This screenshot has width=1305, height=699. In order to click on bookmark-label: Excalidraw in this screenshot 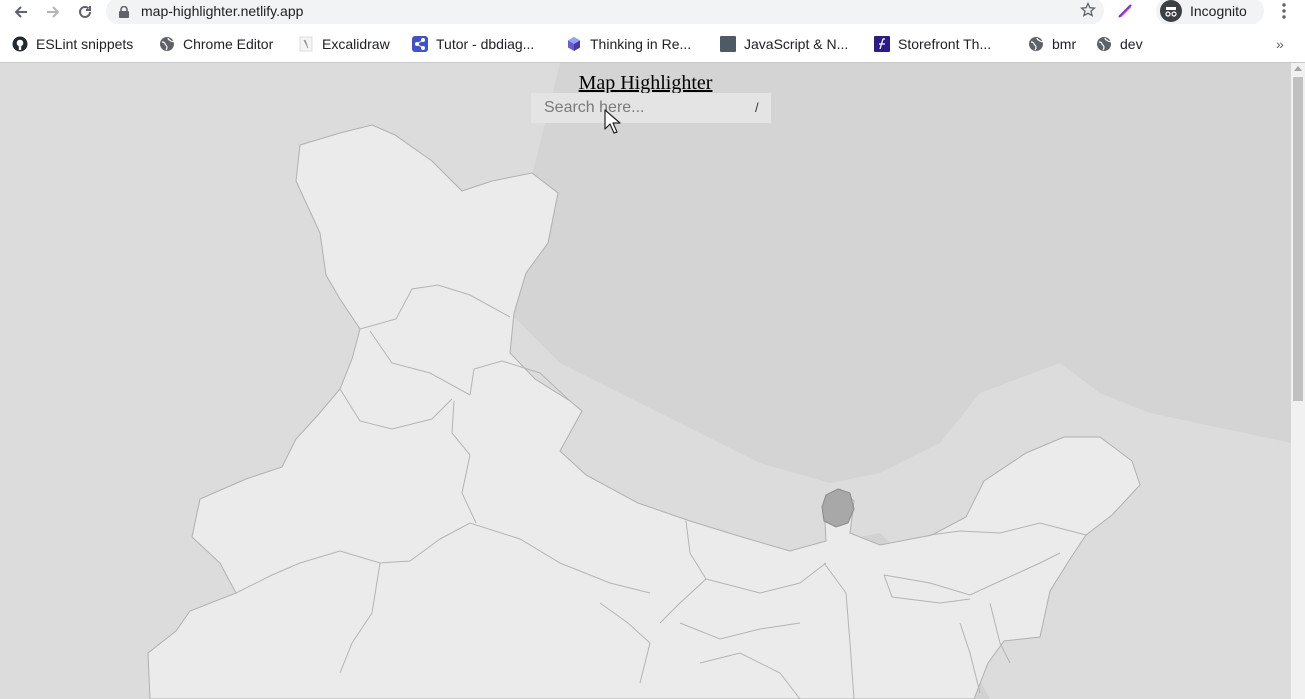, I will do `click(356, 44)`.